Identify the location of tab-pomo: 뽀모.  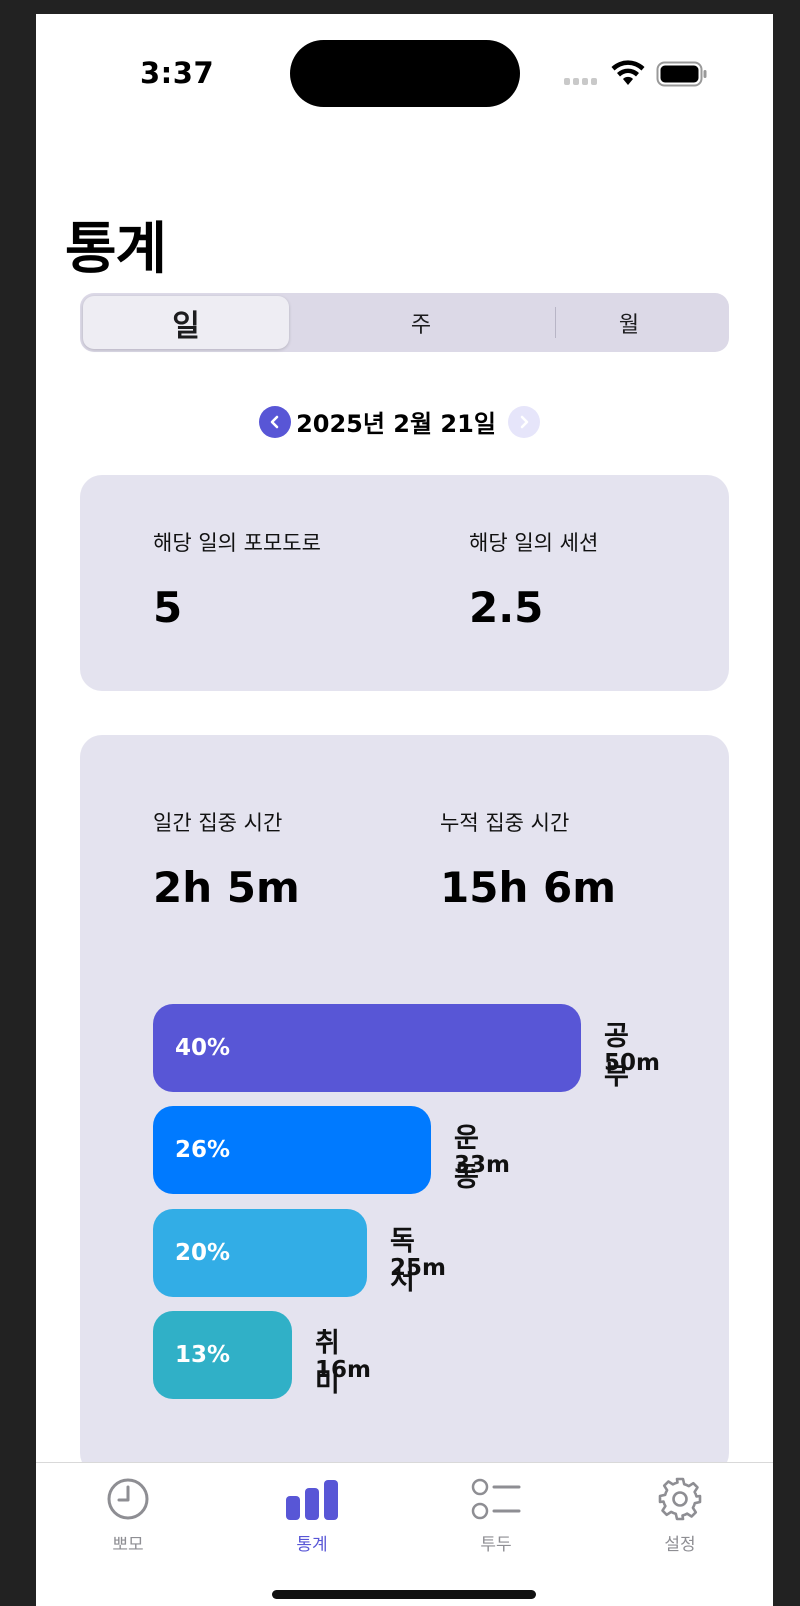
(128, 1515).